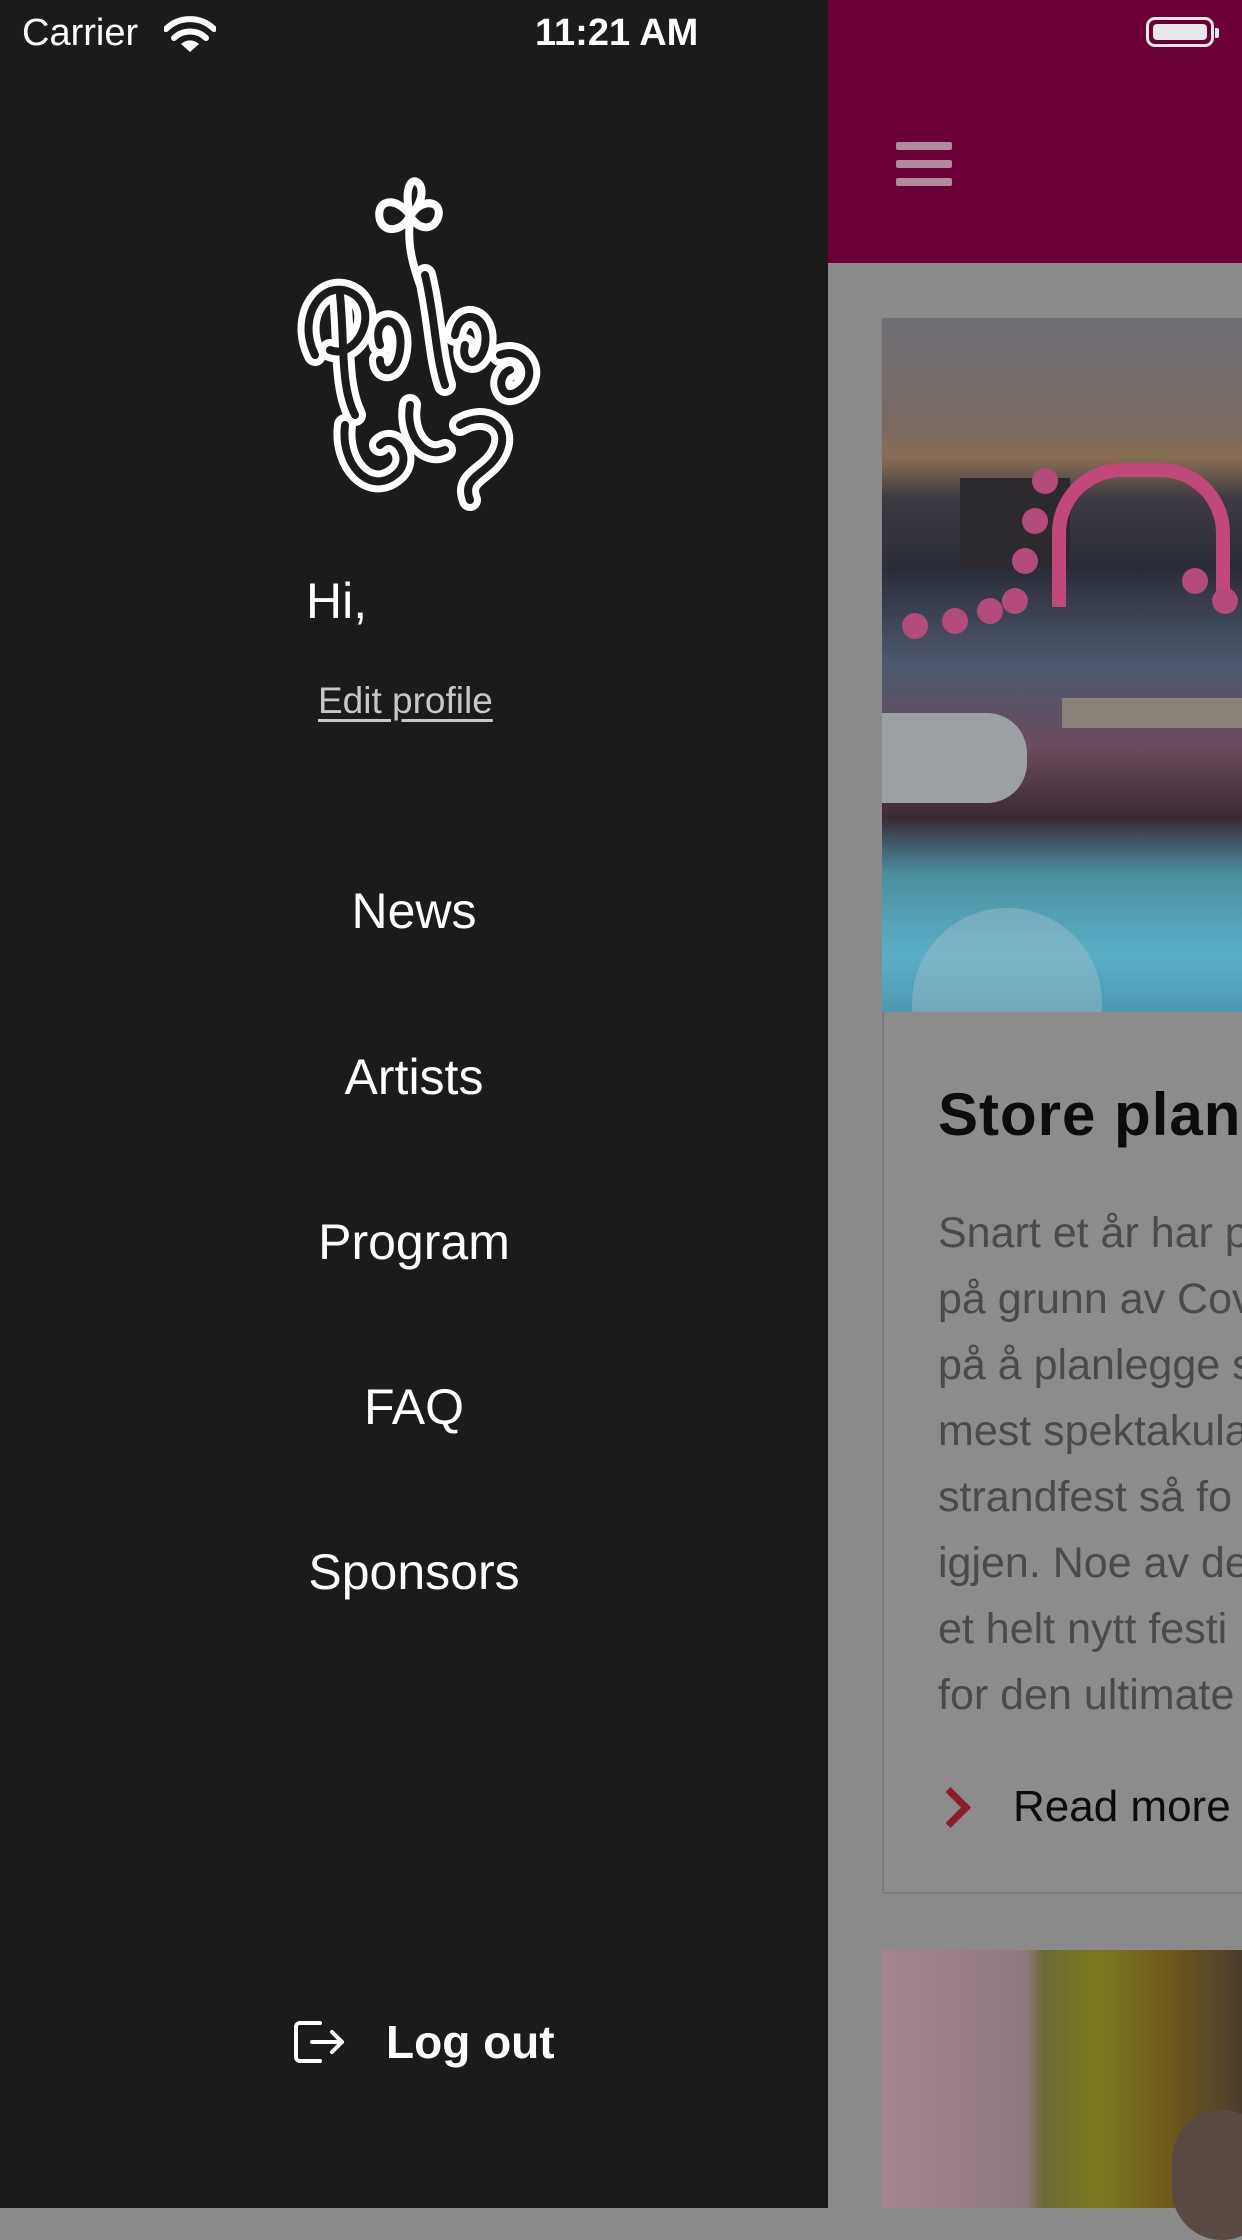 This screenshot has width=1242, height=2240. I want to click on festival-logo, so click(419, 344).